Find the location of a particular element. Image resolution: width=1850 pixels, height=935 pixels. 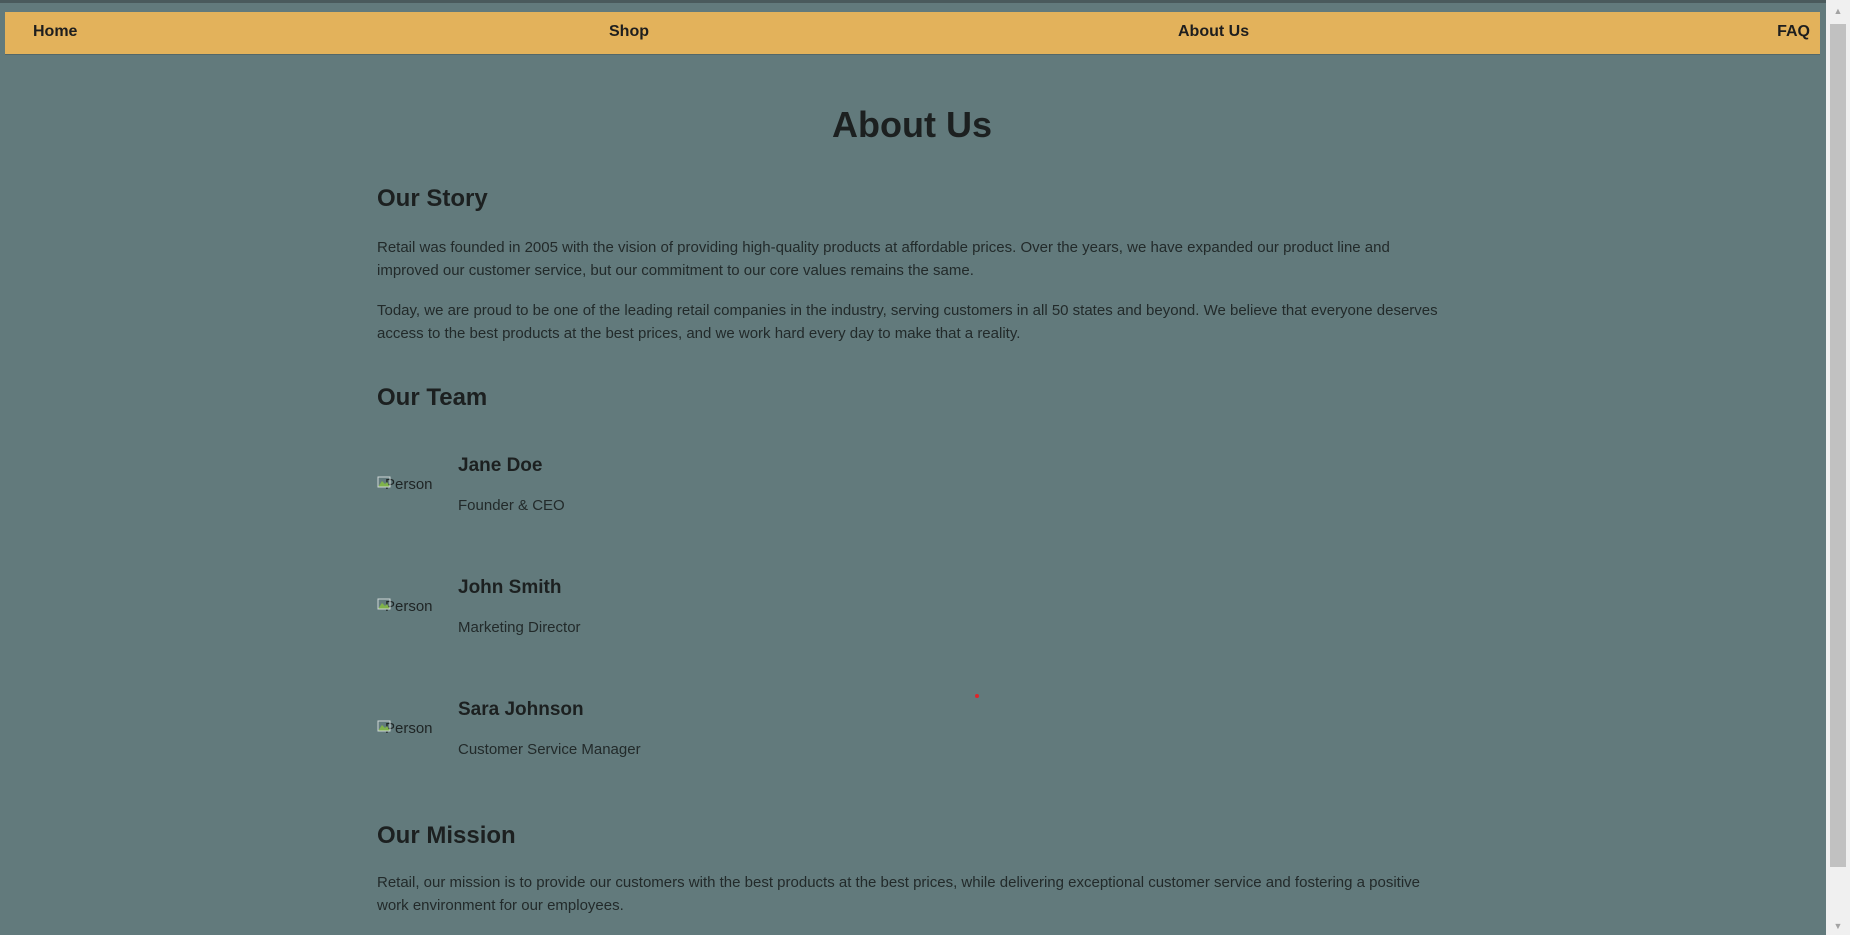

page-title: About Us is located at coordinates (912, 124).